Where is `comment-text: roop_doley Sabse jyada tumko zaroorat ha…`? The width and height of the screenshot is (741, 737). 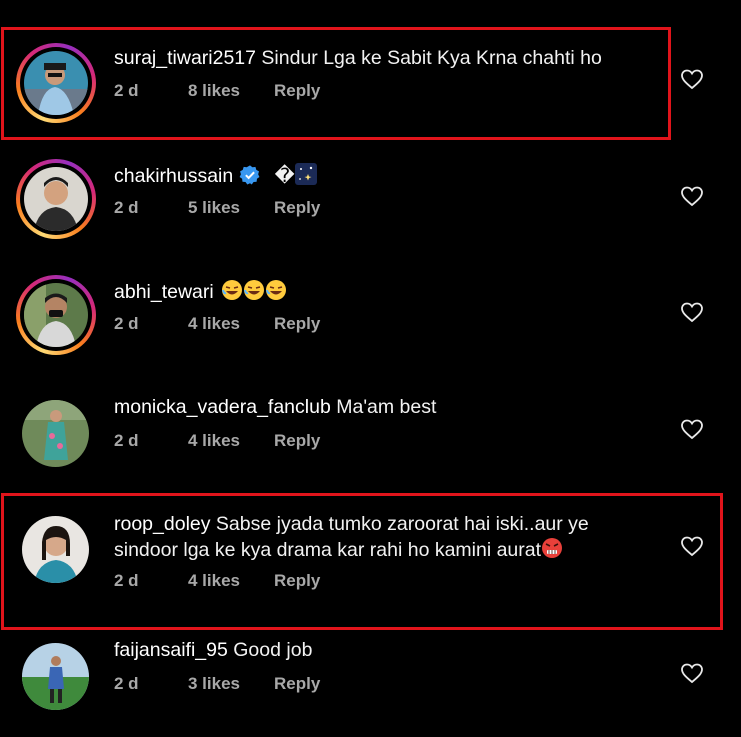
comment-text: roop_doley Sabse jyada tumko zaroorat ha… is located at coordinates (364, 537).